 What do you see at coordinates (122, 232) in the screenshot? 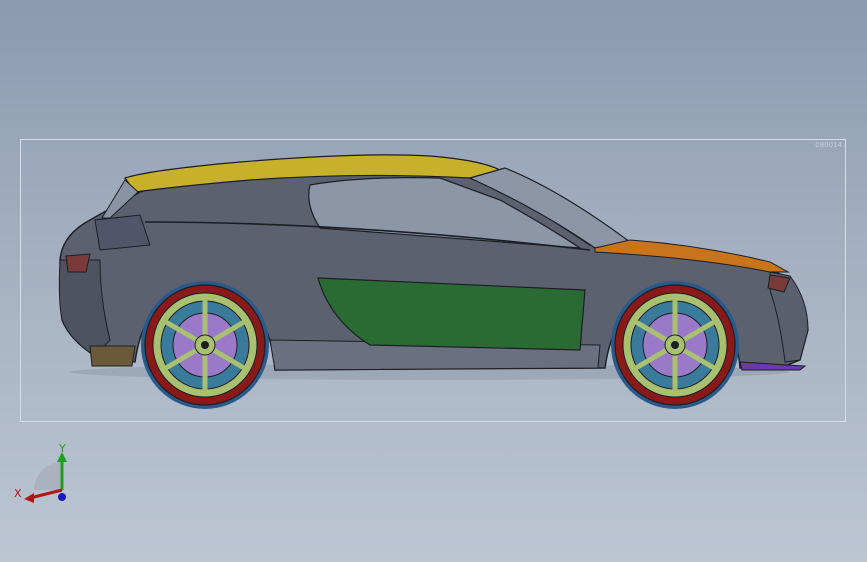
I see `rear-spoiler` at bounding box center [122, 232].